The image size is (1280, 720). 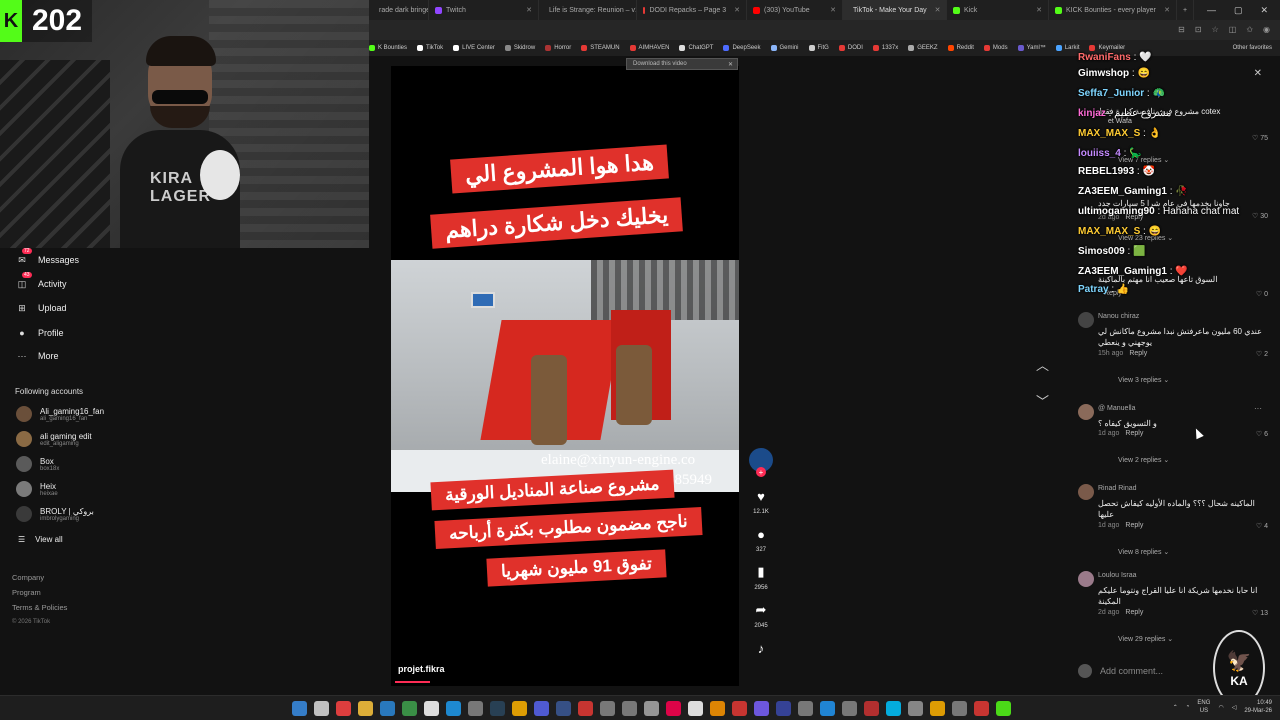 What do you see at coordinates (850, 48) in the screenshot?
I see `bookmark-item: DODI` at bounding box center [850, 48].